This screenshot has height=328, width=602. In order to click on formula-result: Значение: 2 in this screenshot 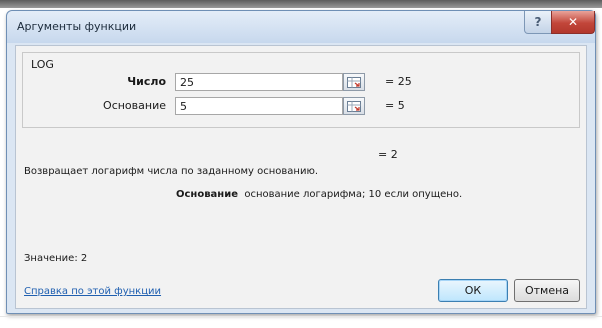, I will do `click(55, 258)`.